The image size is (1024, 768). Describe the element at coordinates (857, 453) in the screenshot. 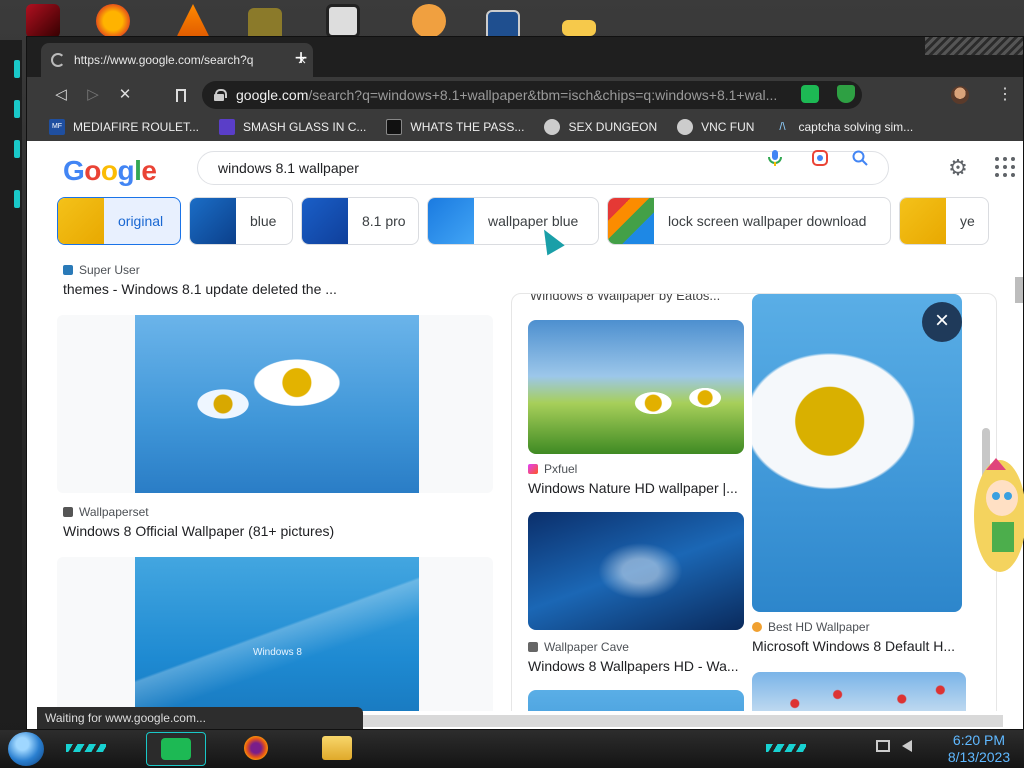

I see `selected-daisy-wallpaper-preview` at that location.